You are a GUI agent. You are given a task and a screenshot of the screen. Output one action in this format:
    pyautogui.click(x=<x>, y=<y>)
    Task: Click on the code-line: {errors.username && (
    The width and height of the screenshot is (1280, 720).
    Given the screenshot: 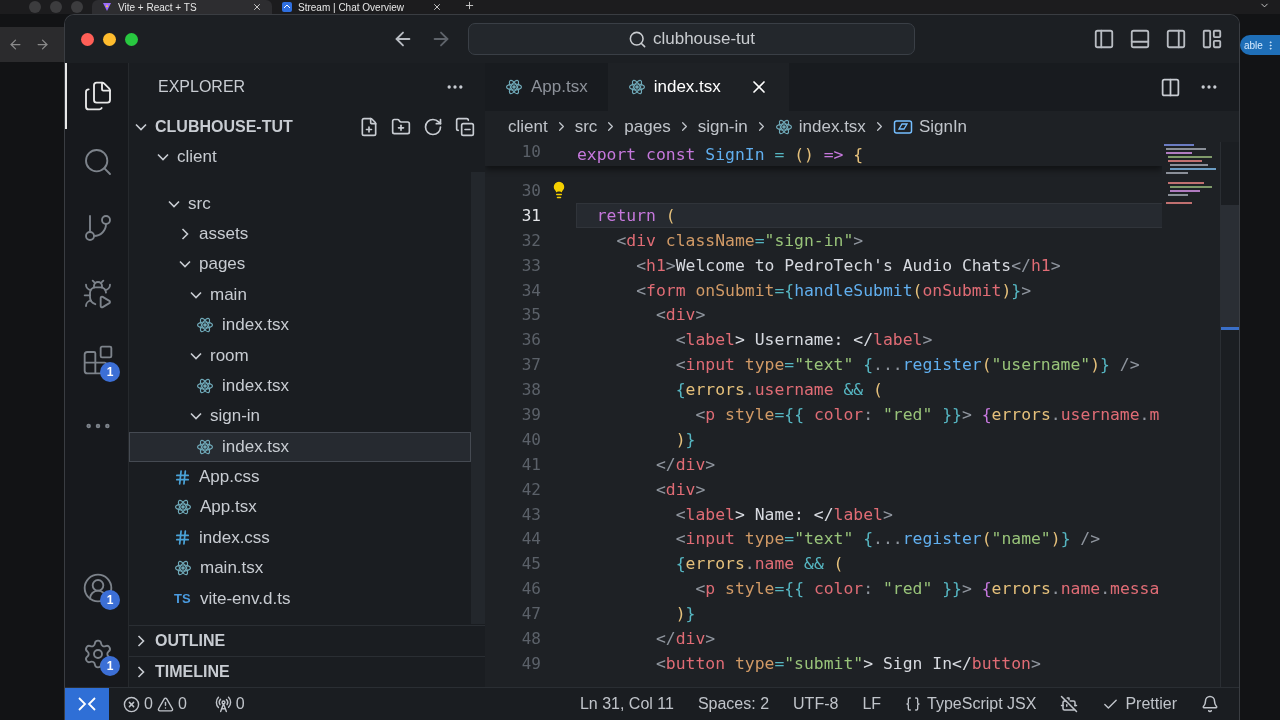 What is the action you would take?
    pyautogui.click(x=779, y=390)
    